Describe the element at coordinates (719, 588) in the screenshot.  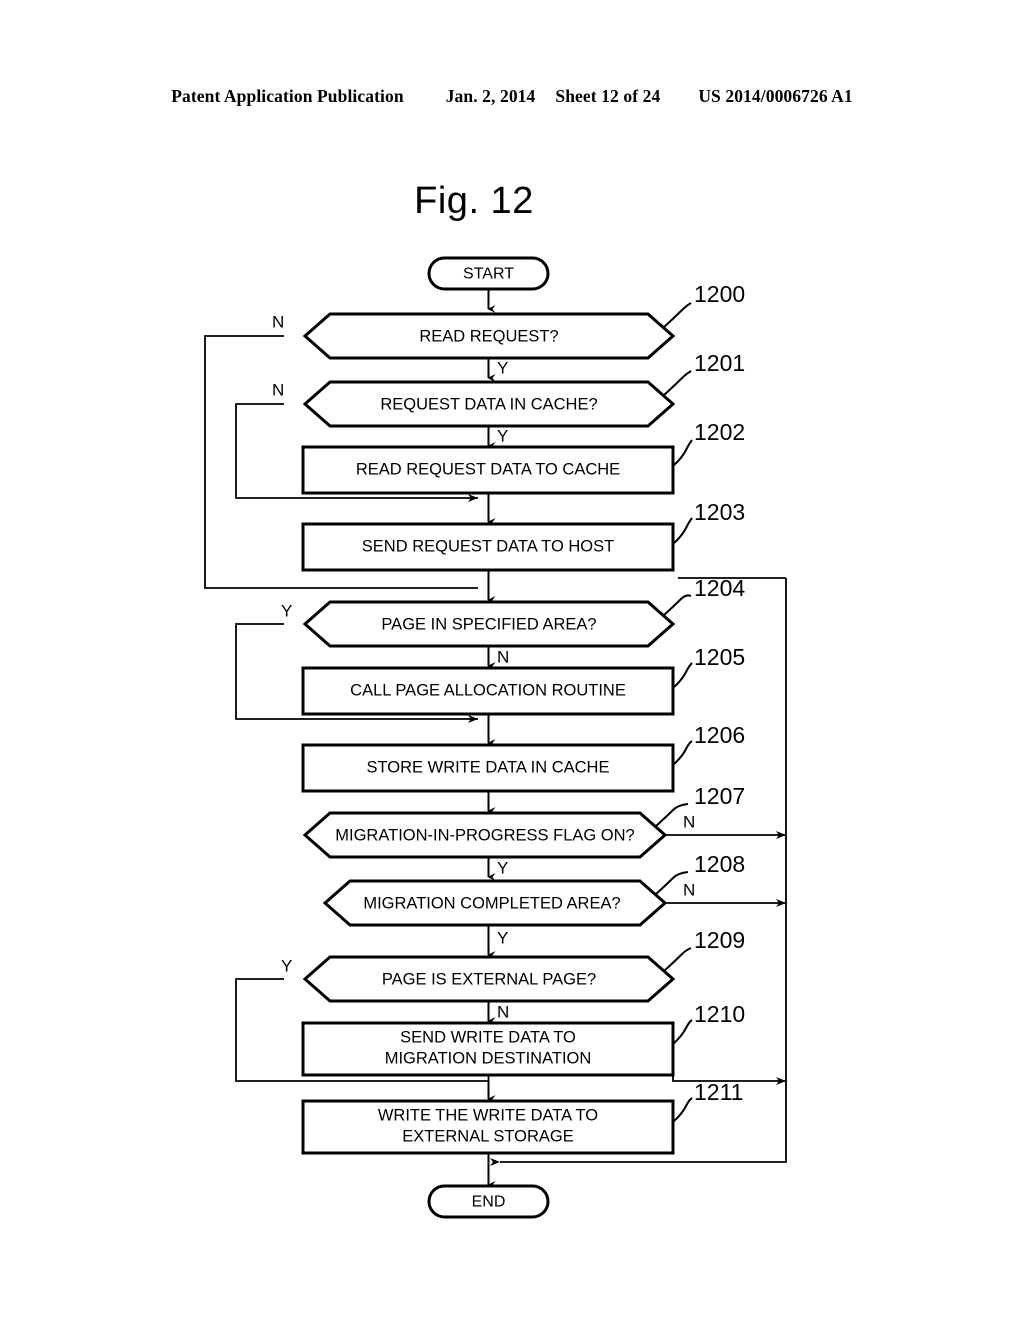
I see `ref-1204: 1204` at that location.